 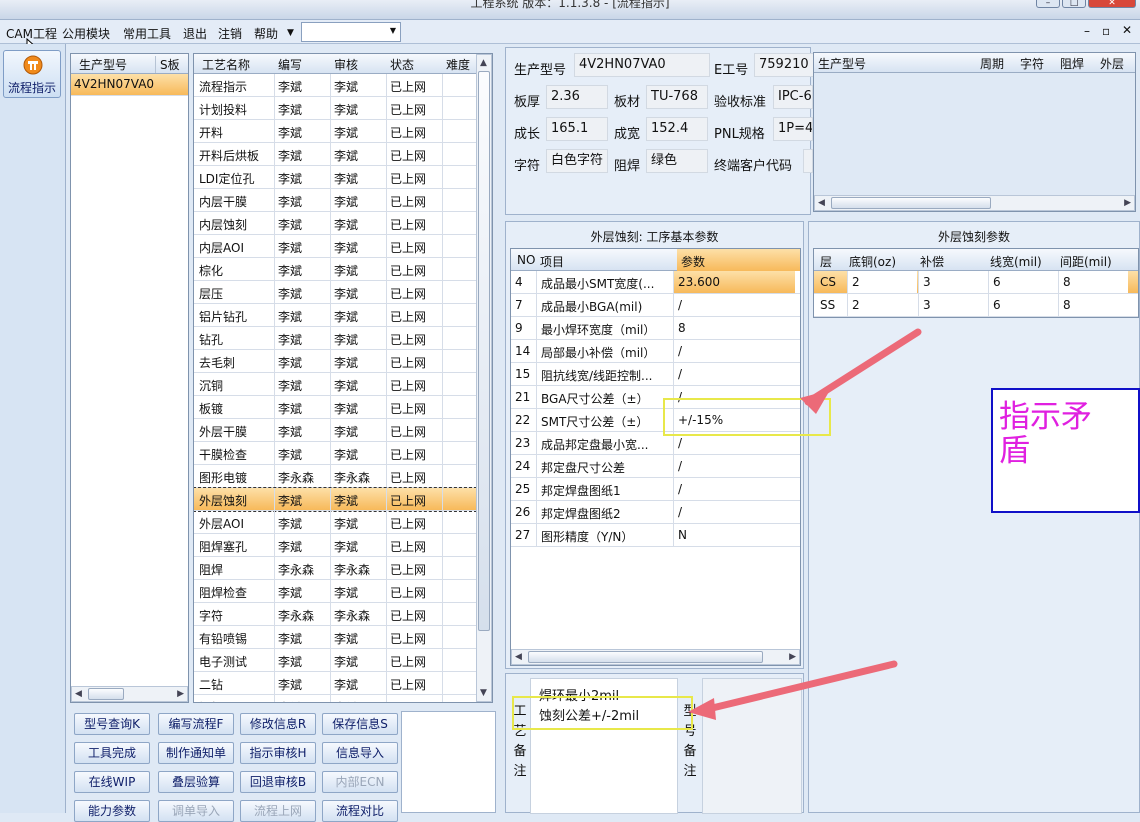 What do you see at coordinates (112, 753) in the screenshot?
I see `tool-complete-button: 工具完成` at bounding box center [112, 753].